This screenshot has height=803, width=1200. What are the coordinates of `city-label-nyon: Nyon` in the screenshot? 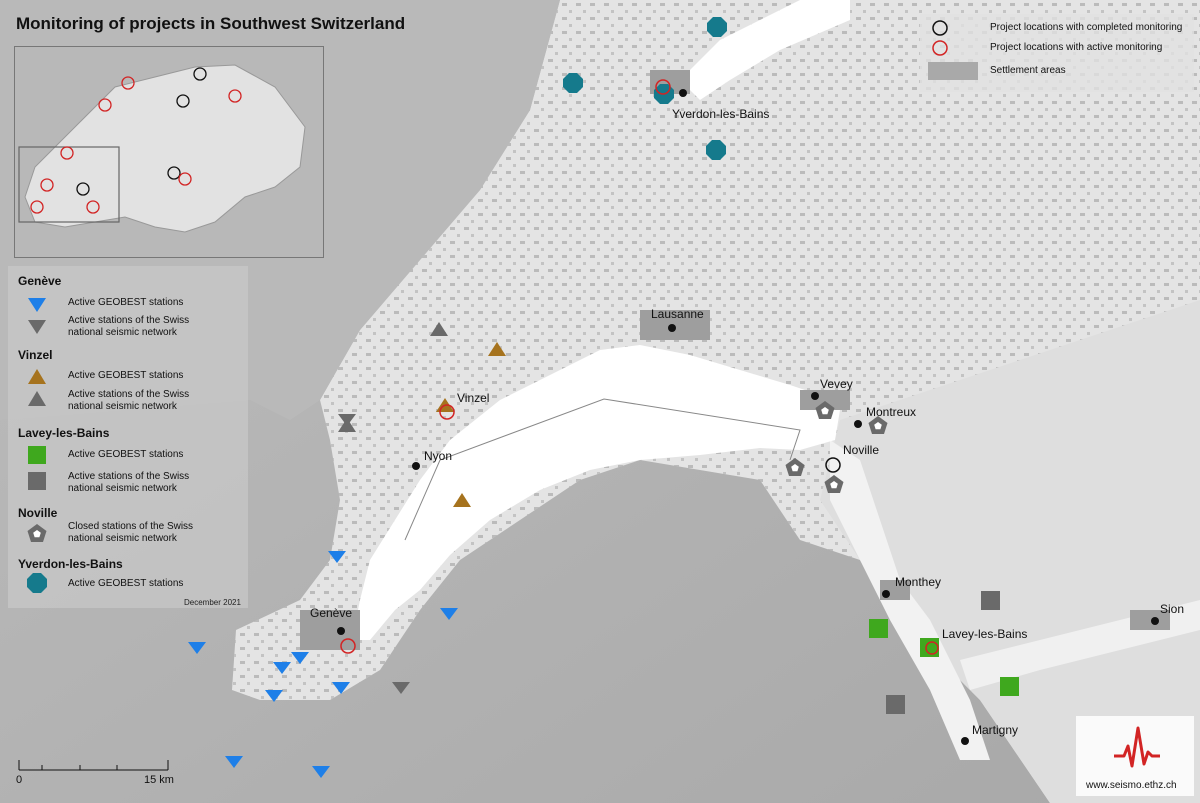 It's located at (438, 456).